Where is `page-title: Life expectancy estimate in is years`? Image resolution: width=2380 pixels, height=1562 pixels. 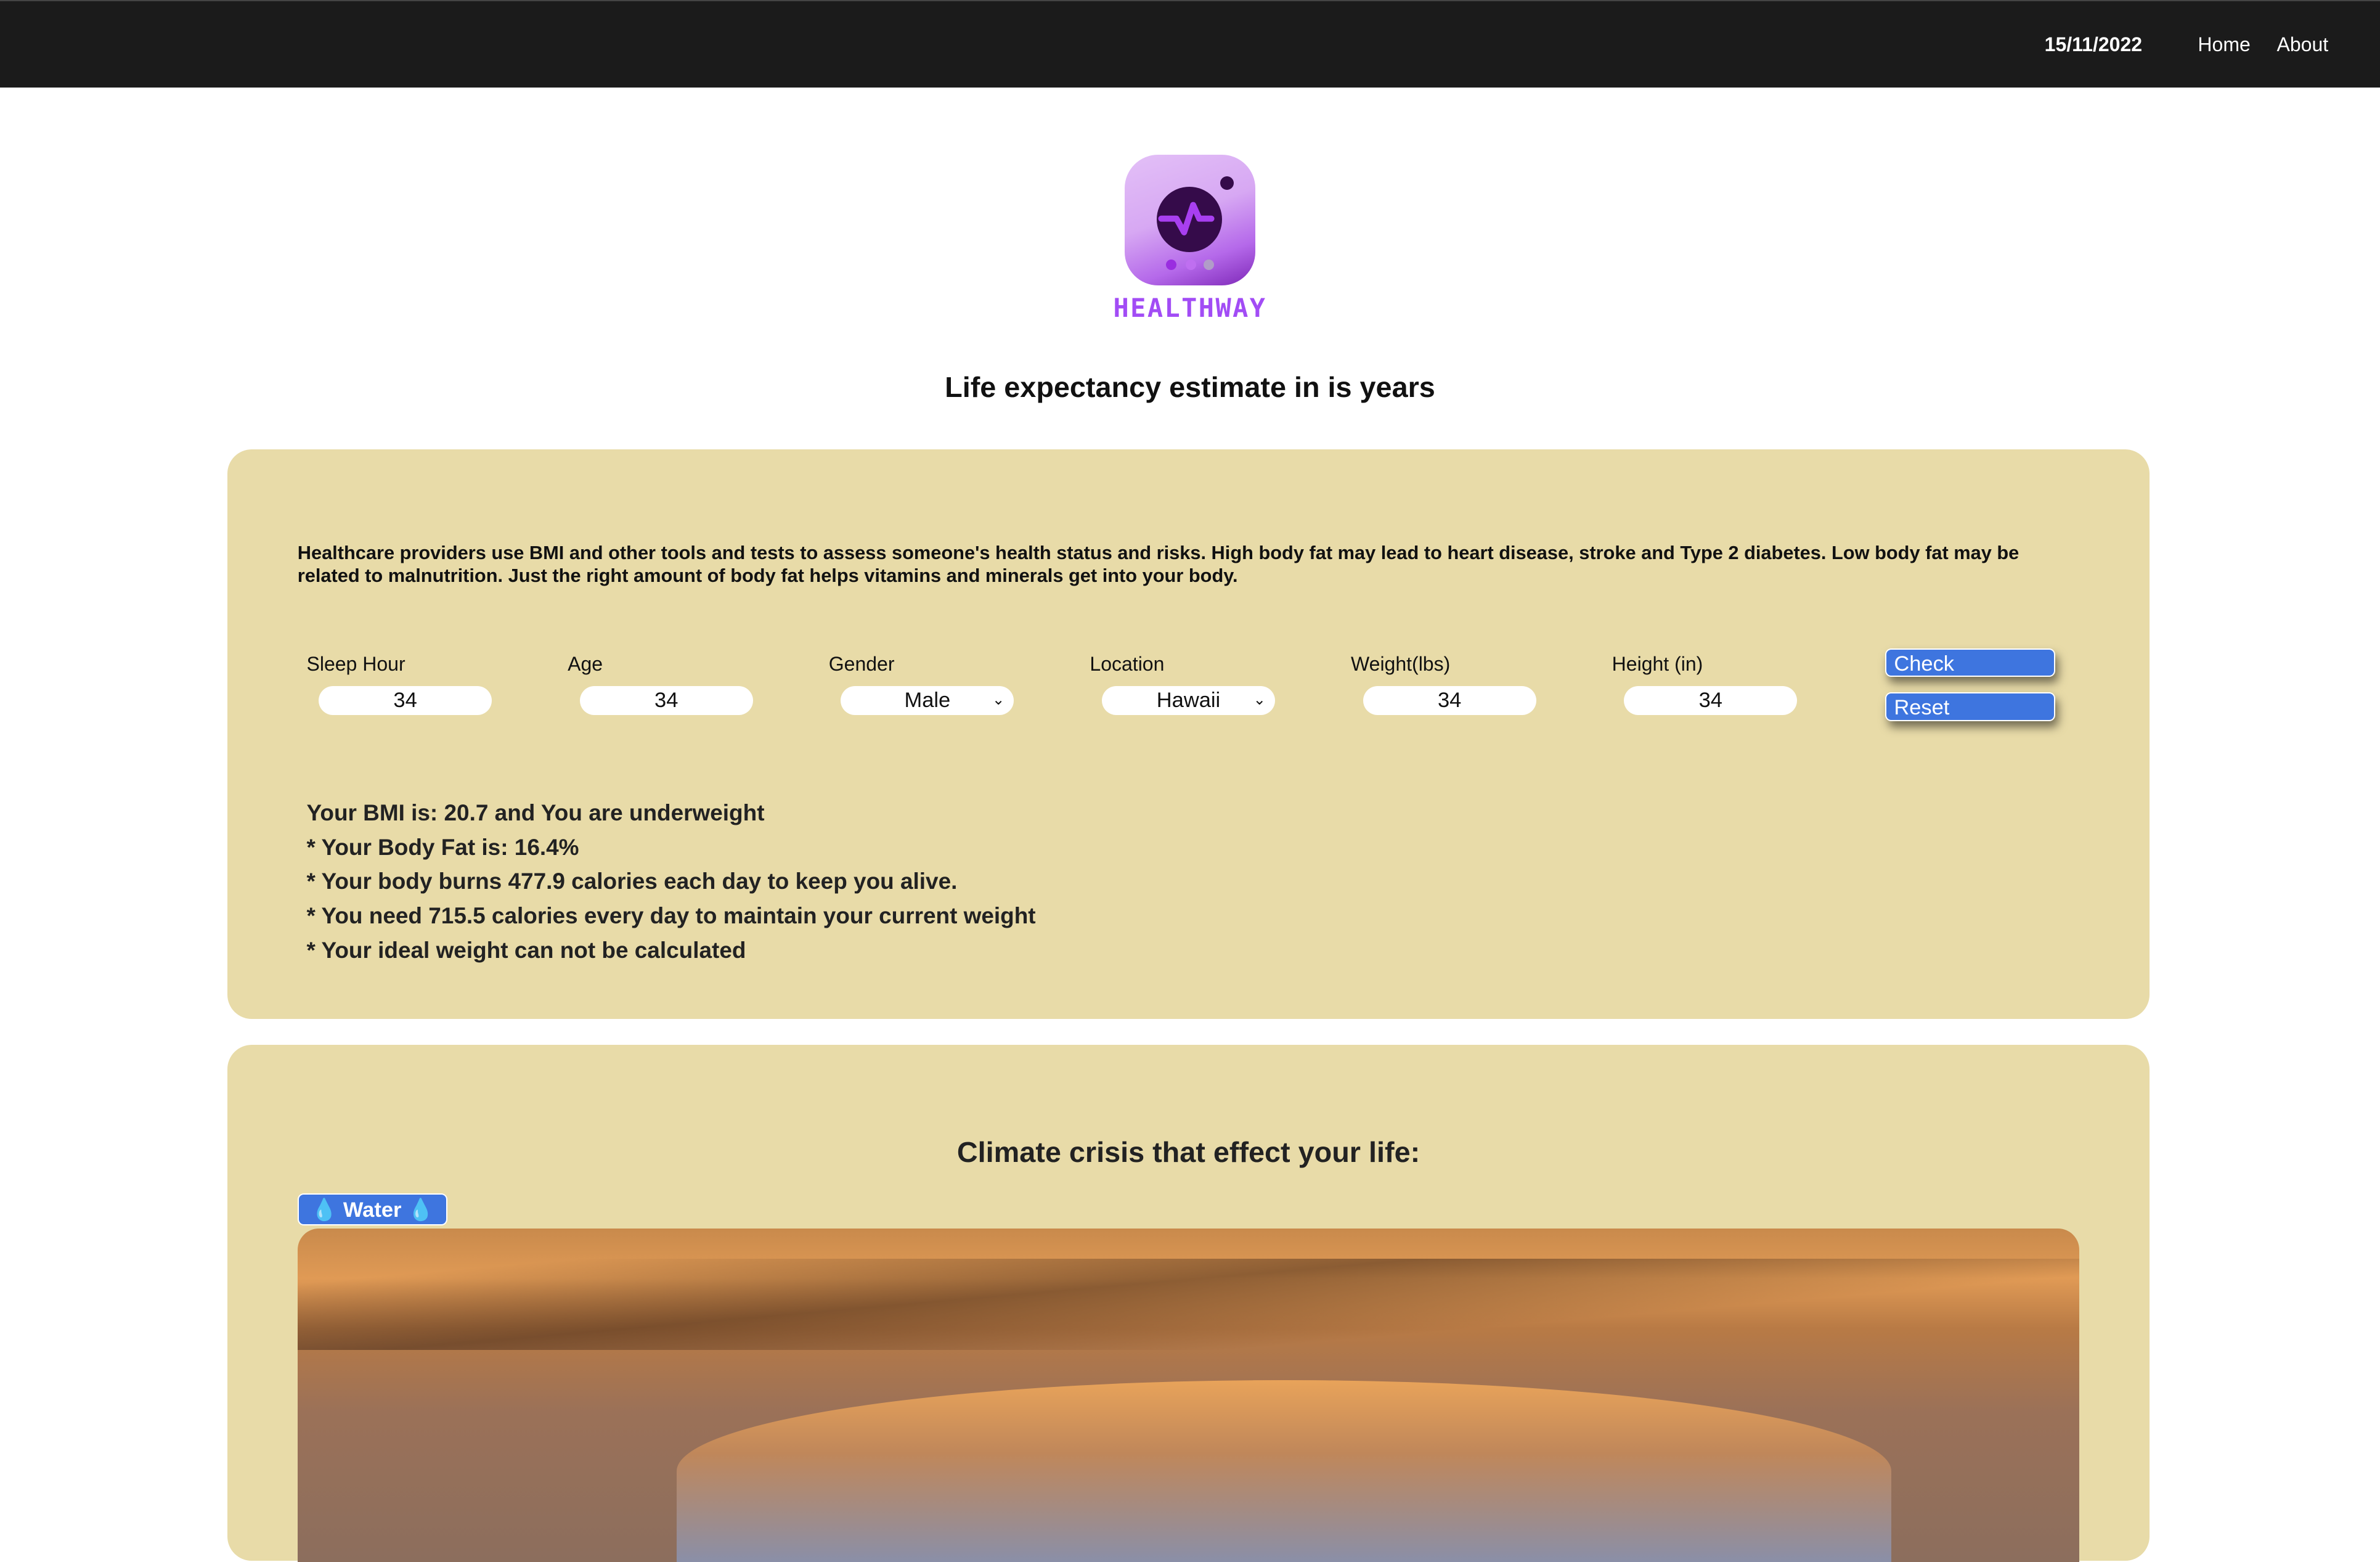 page-title: Life expectancy estimate in is years is located at coordinates (1190, 386).